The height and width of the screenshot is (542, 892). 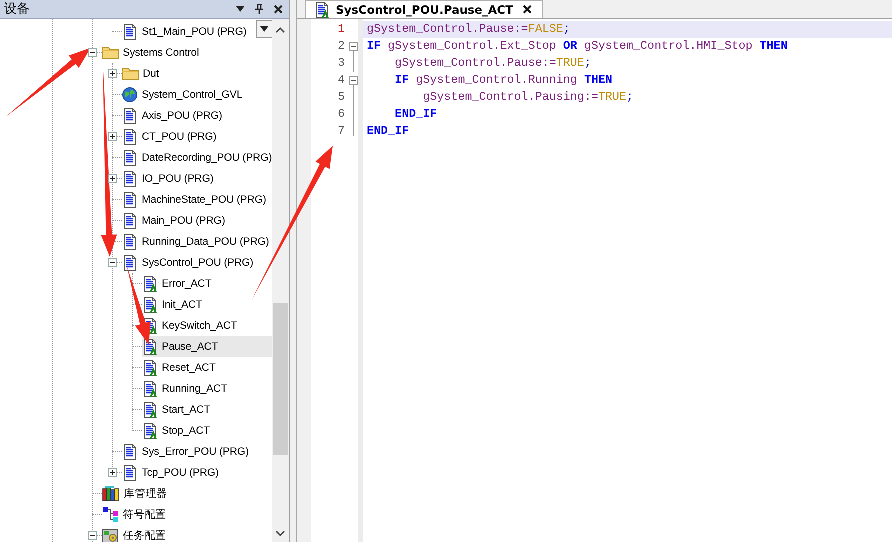 I want to click on code-line: IF gSystem_Control.Running THEN, so click(x=504, y=80).